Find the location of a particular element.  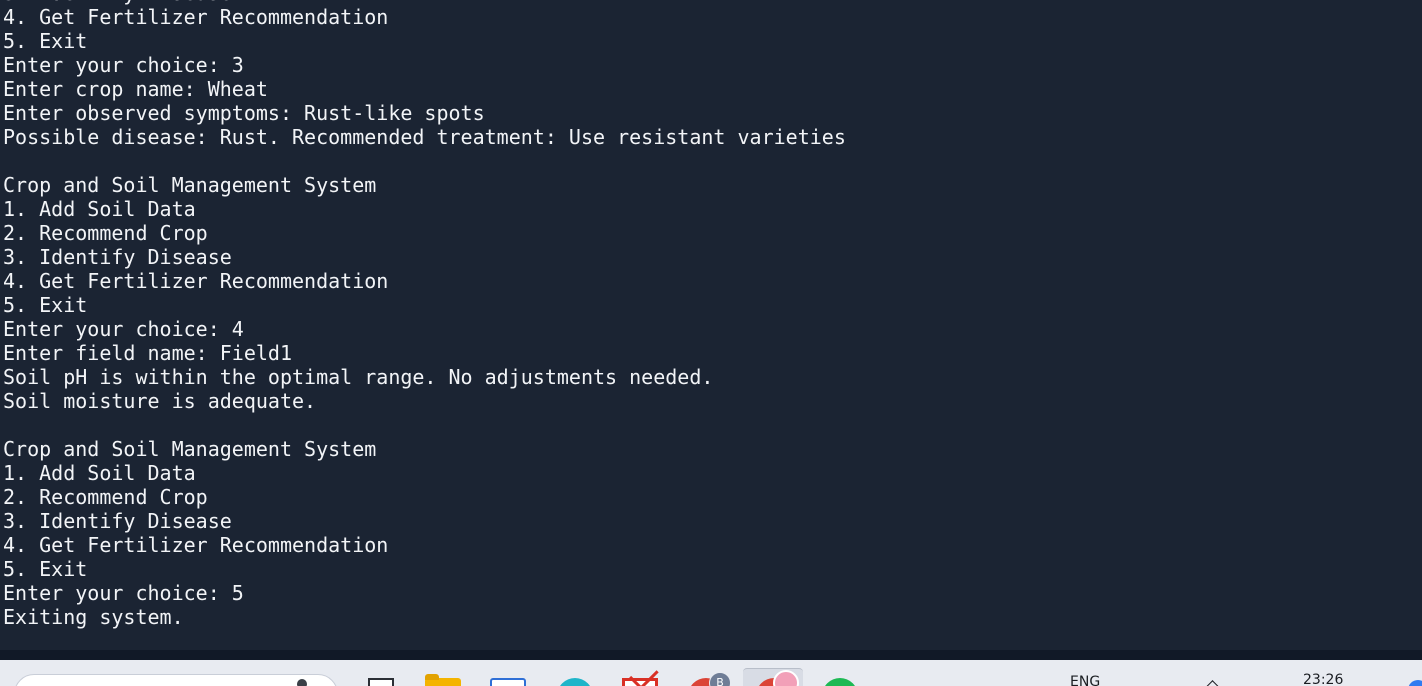

task-view-icon is located at coordinates (381, 682).